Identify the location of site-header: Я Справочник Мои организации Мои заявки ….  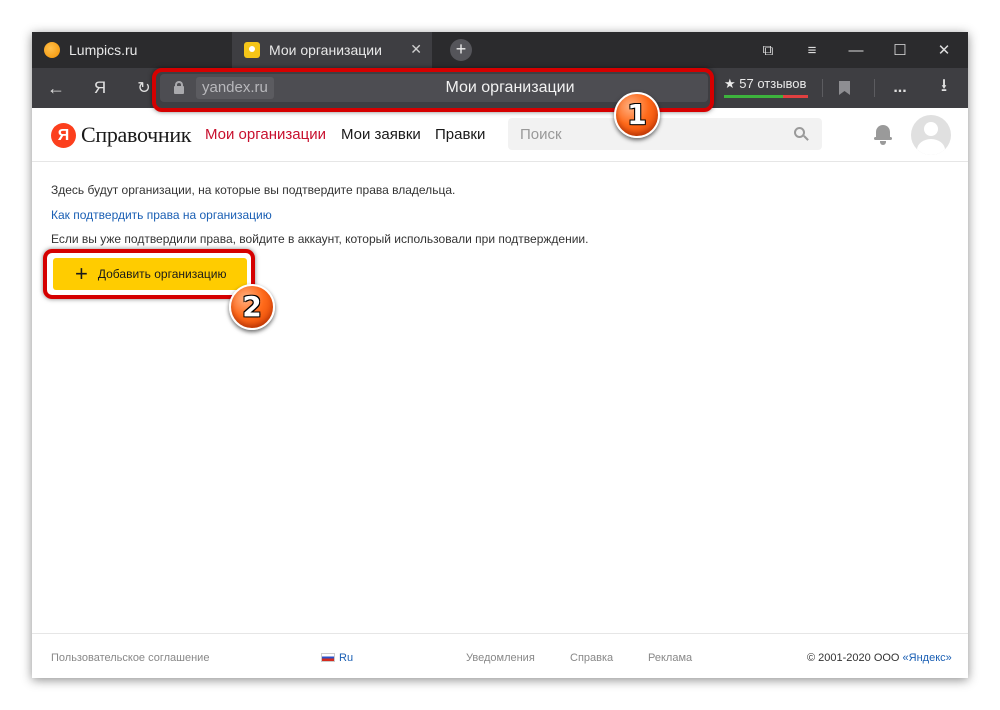
(500, 135).